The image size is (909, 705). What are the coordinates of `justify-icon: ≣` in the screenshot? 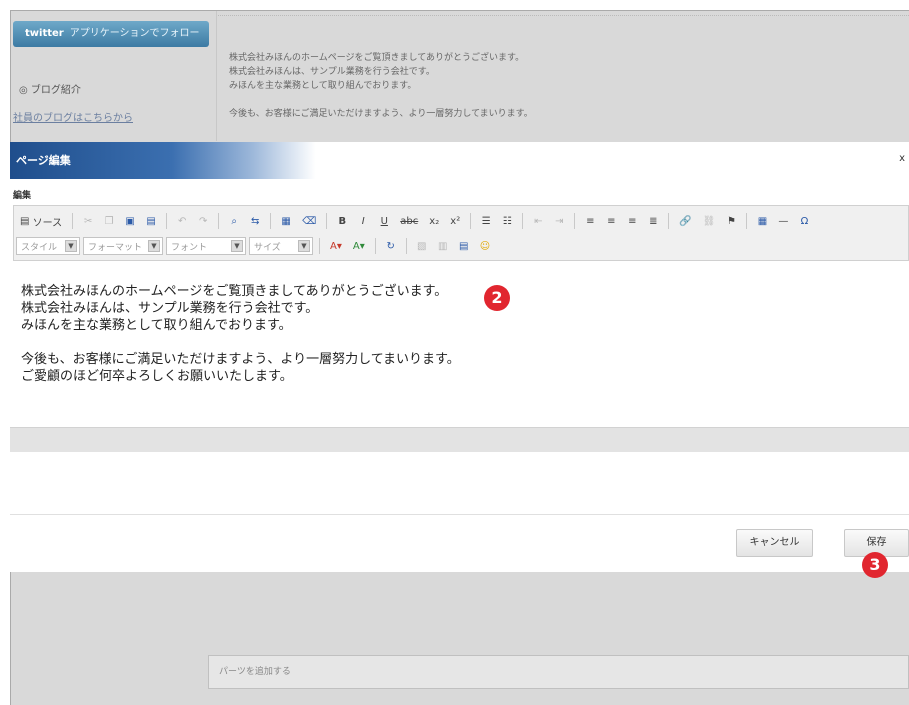 It's located at (653, 221).